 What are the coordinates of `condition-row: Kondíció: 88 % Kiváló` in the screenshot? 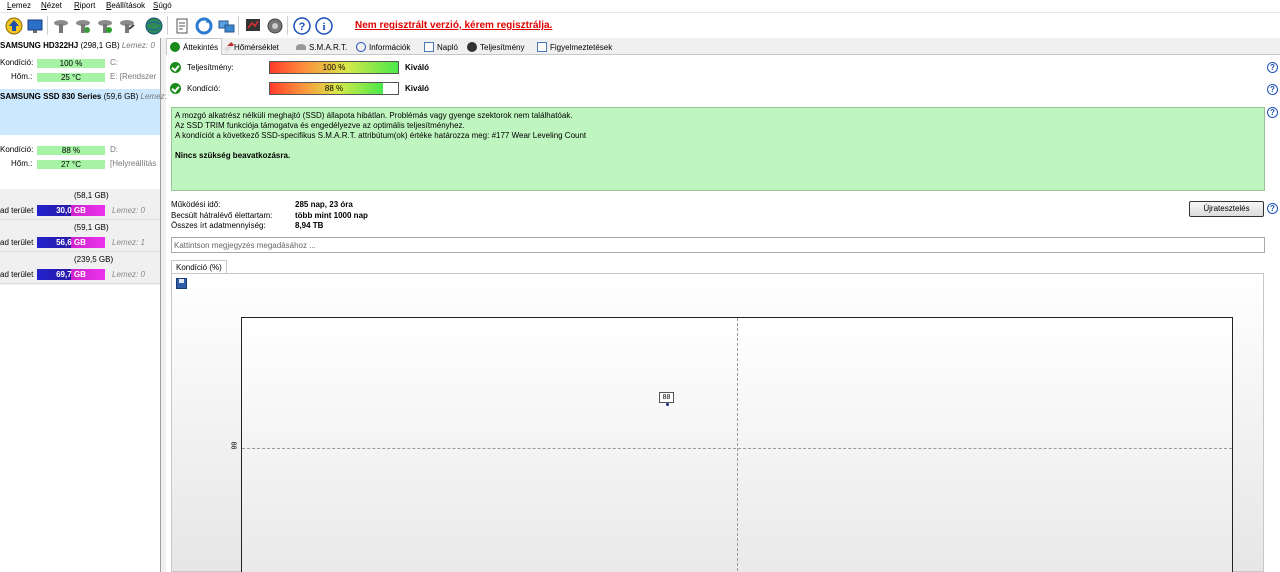 It's located at (300, 89).